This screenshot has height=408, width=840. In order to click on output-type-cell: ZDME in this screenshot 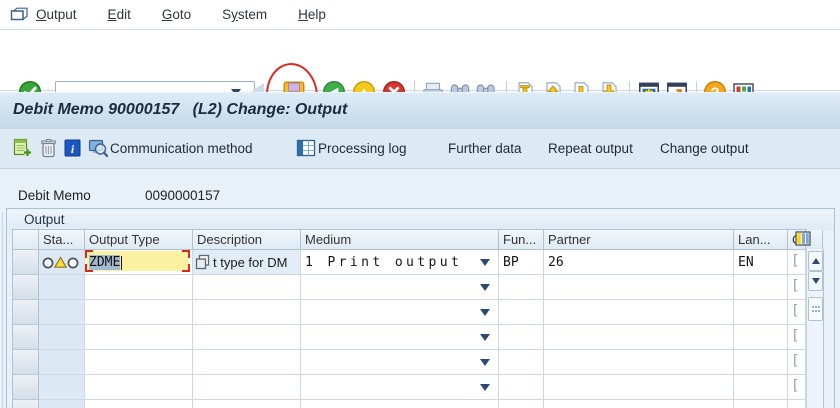, I will do `click(139, 262)`.